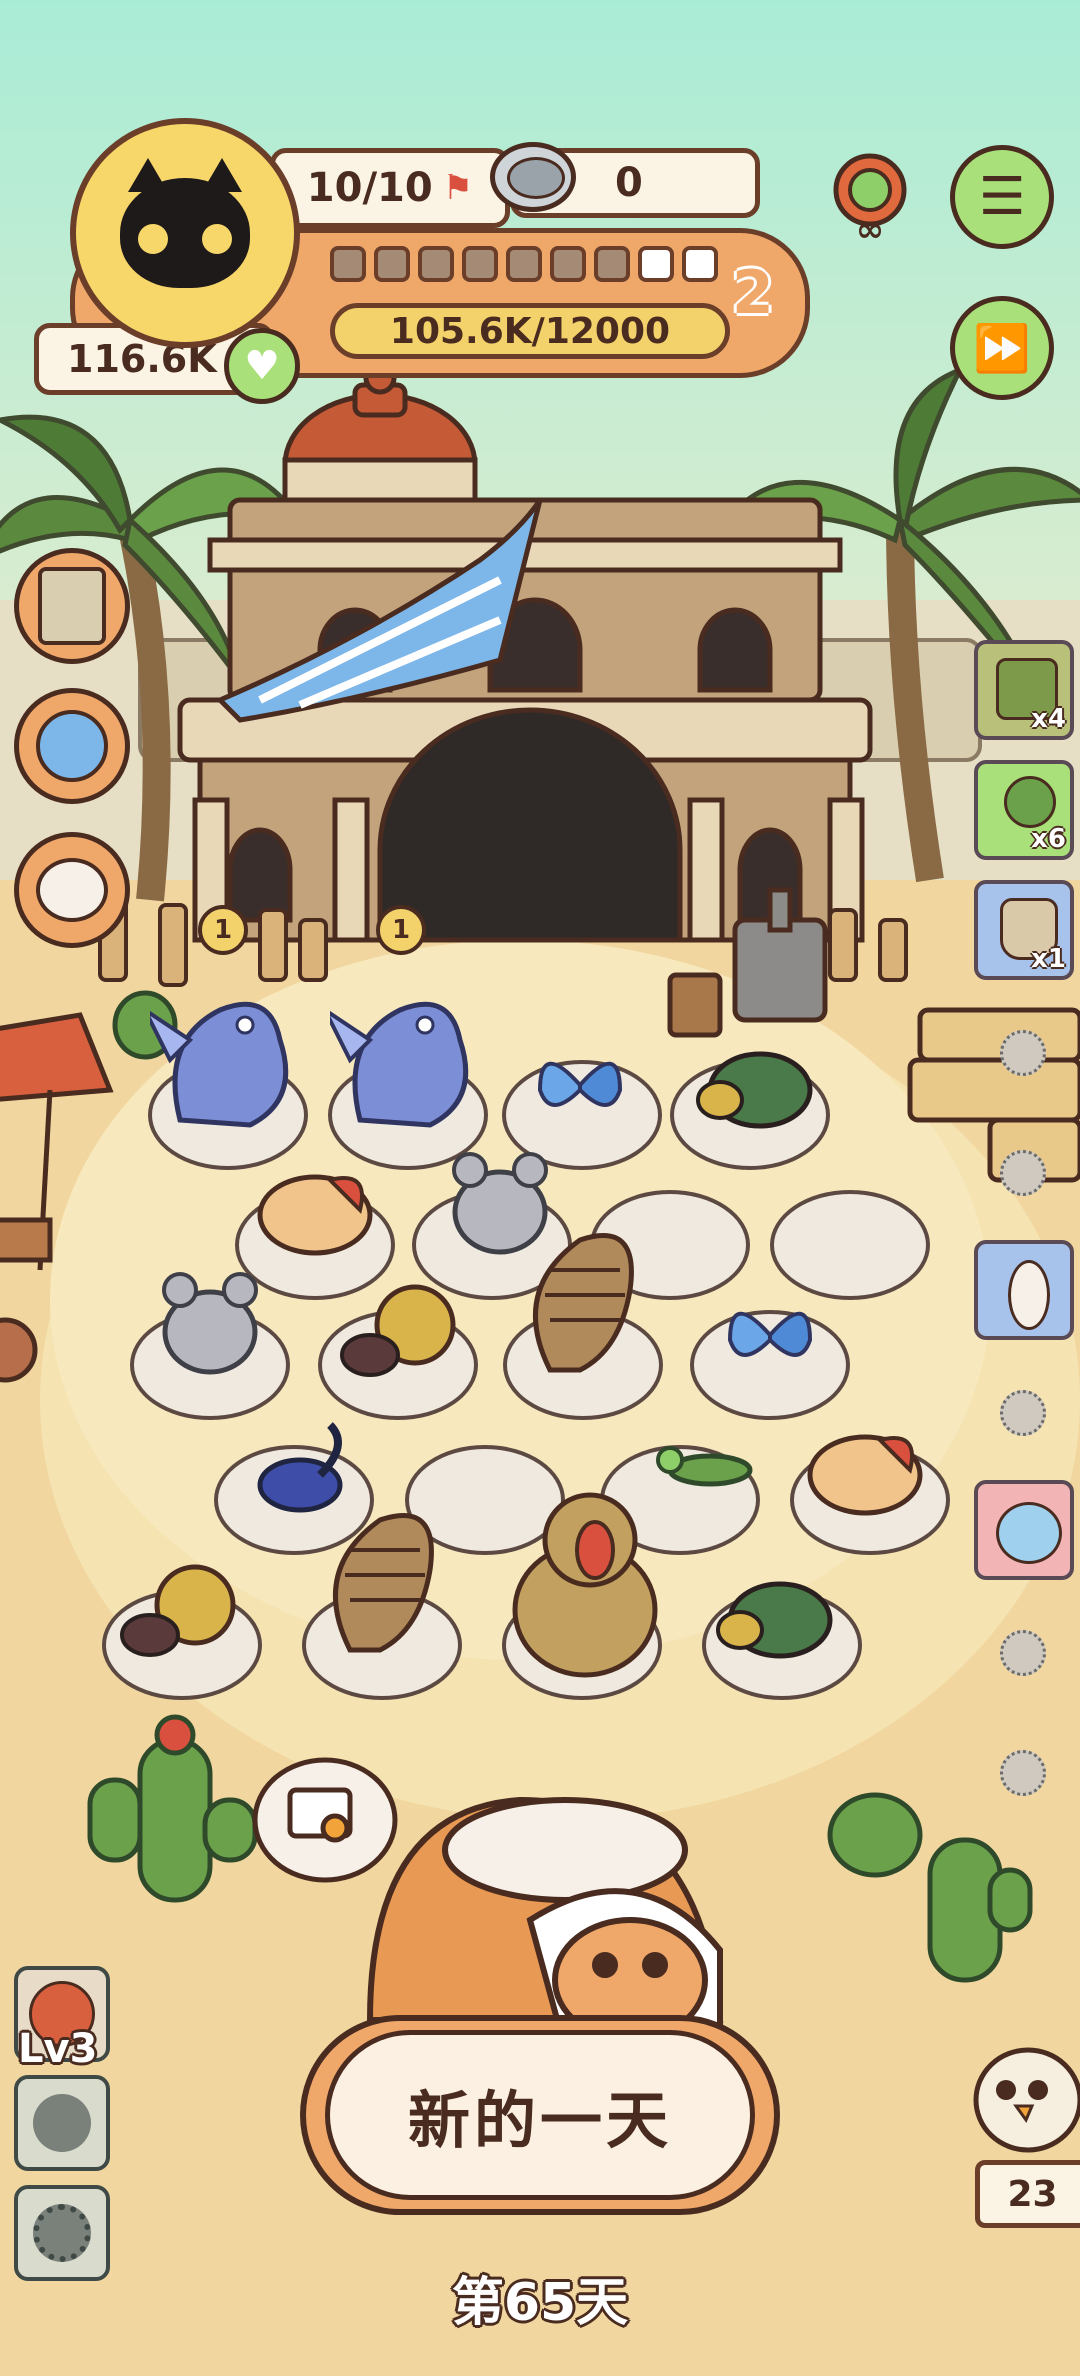  Describe the element at coordinates (850, 1245) in the screenshot. I see `slot-plate` at that location.